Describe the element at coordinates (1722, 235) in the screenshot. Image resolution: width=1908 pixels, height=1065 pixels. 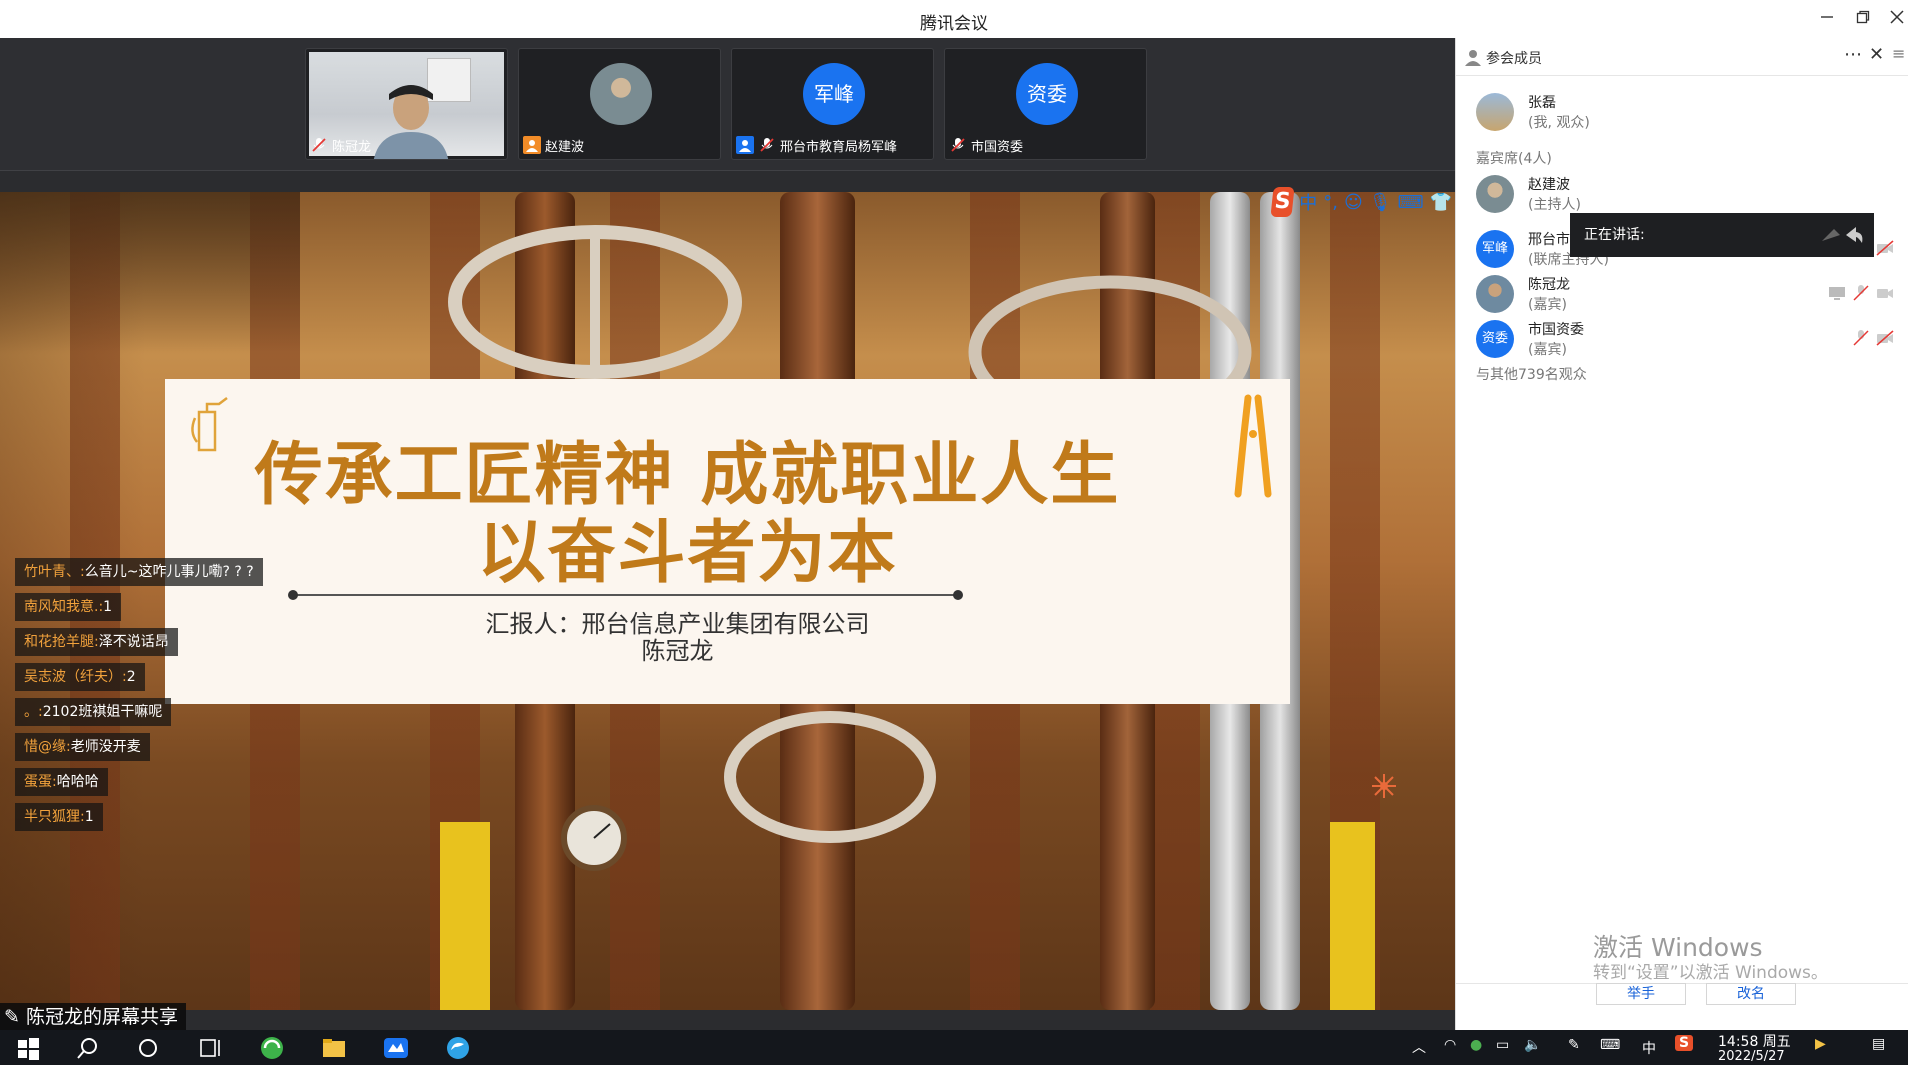
I see `speaking-indicator: 正在讲话:` at that location.